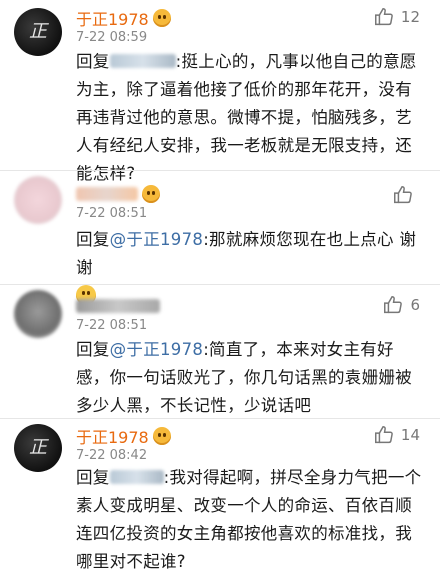 This screenshot has height=576, width=440. I want to click on like-button: 12, so click(396, 17).